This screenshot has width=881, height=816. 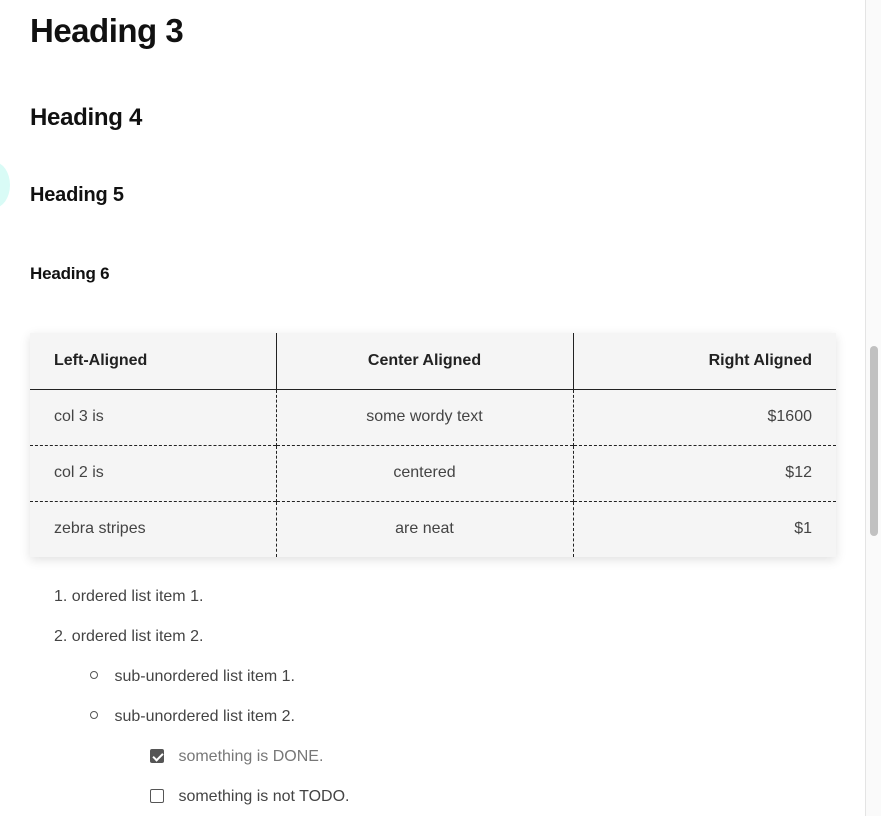 I want to click on heading-3: Heading 3, so click(x=107, y=30).